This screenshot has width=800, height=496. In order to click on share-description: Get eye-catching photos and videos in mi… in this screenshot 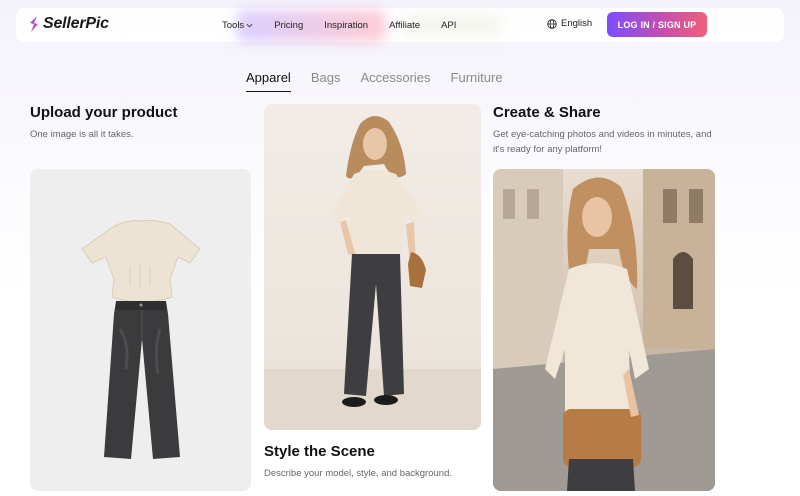, I will do `click(602, 142)`.